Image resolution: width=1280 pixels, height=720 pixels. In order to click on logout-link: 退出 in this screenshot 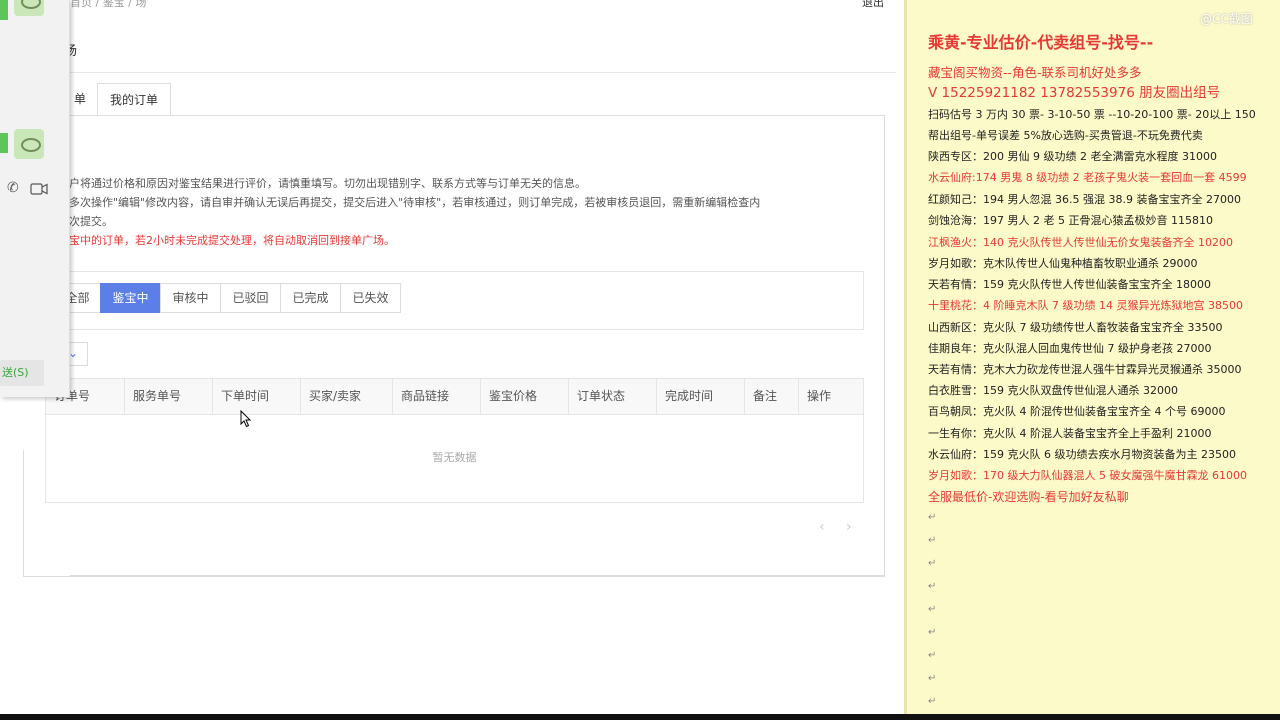, I will do `click(876, 4)`.